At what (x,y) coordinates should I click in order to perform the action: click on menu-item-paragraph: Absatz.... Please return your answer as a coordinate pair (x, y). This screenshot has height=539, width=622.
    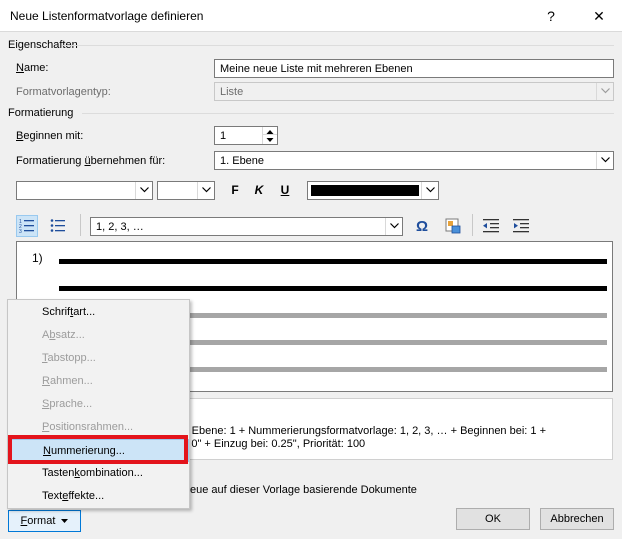
    Looking at the image, I should click on (63, 335).